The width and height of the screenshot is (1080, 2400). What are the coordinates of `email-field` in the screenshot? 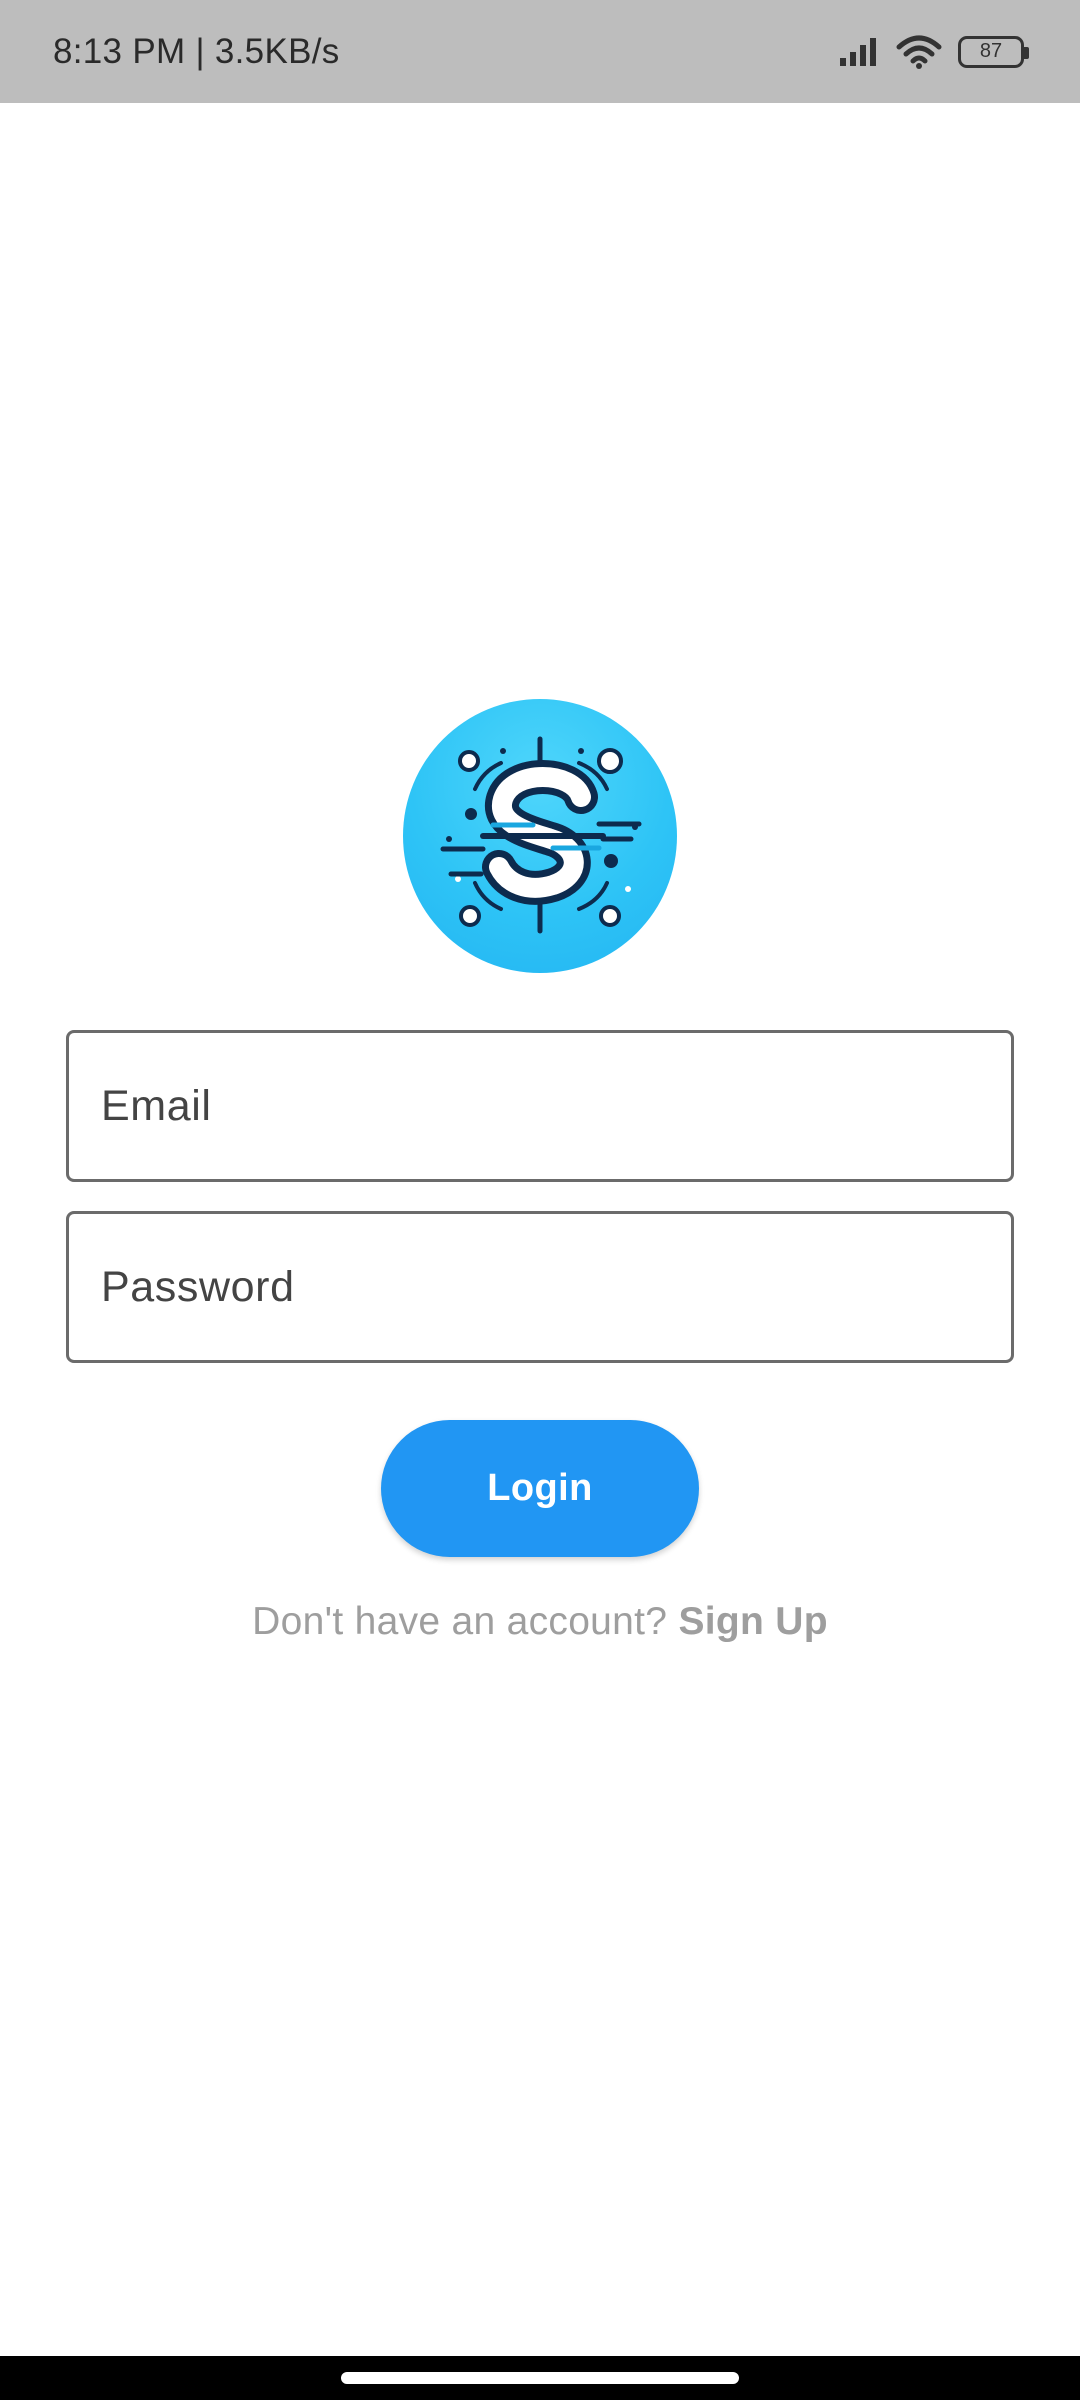 It's located at (540, 1106).